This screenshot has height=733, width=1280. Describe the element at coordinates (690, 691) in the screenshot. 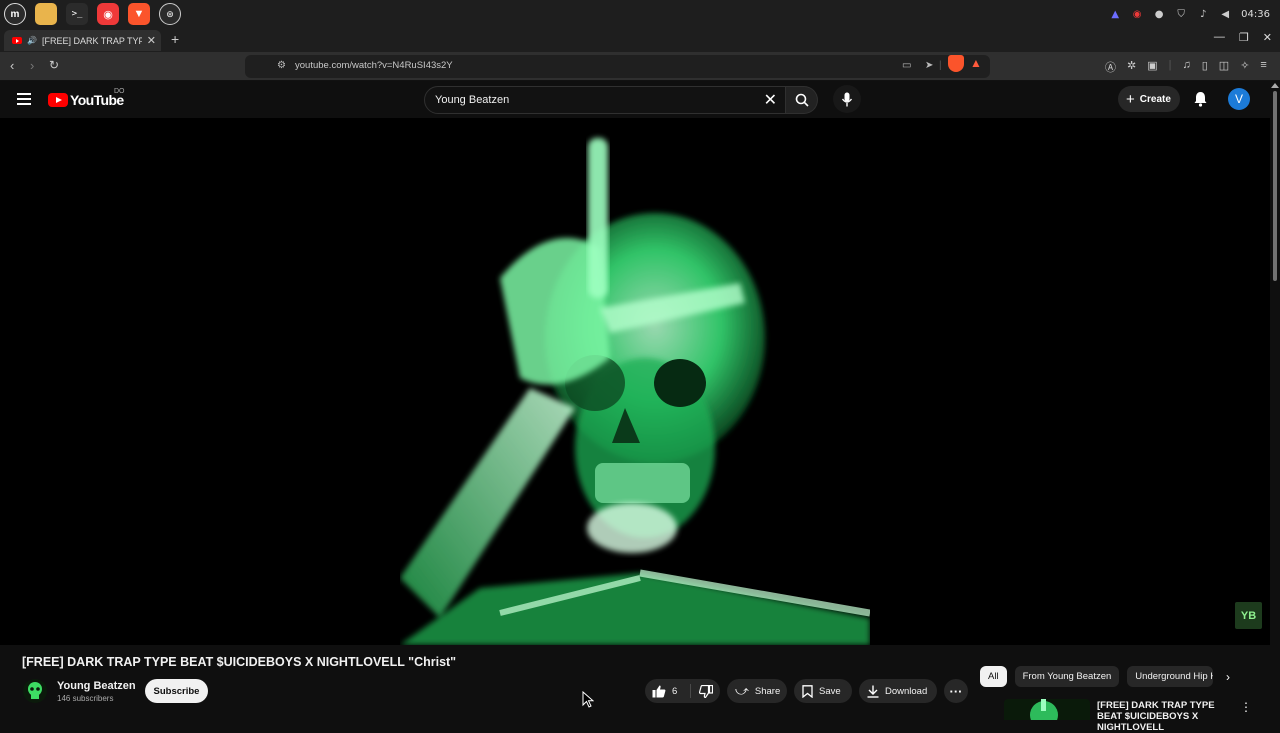

I see `divider` at that location.